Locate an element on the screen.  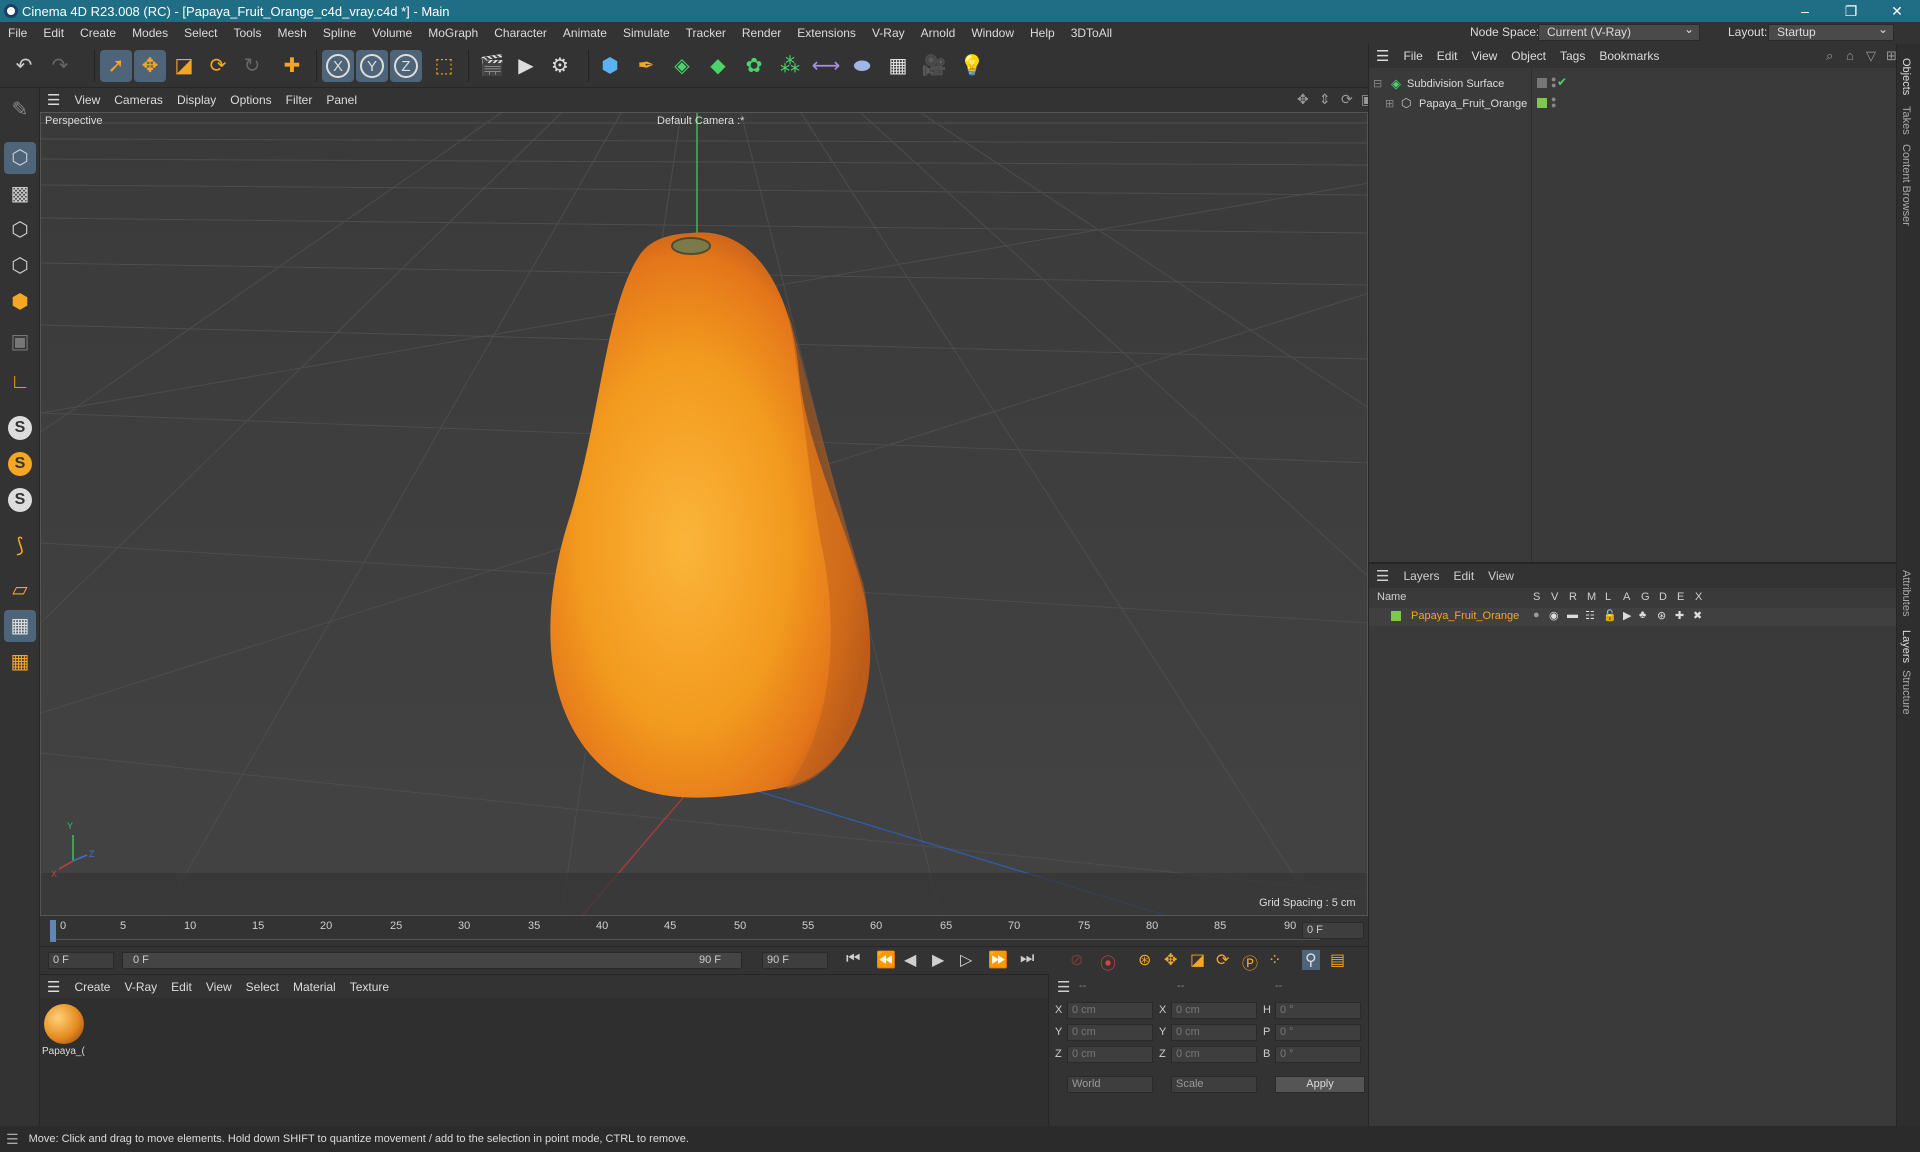
object-menu-bookmarks: Bookmarks is located at coordinates (1629, 56).